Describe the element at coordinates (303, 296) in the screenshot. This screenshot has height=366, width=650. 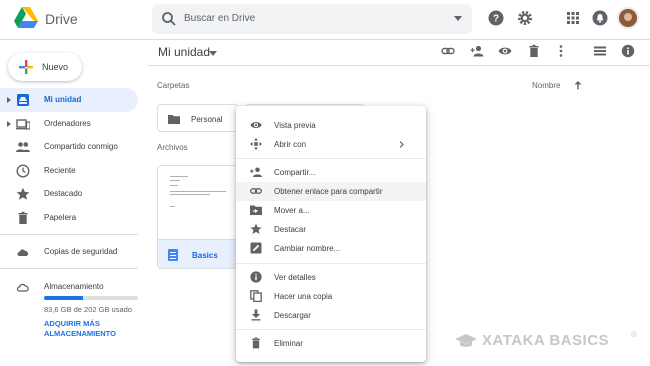
I see `menu-item-label: Hacer una copia` at that location.